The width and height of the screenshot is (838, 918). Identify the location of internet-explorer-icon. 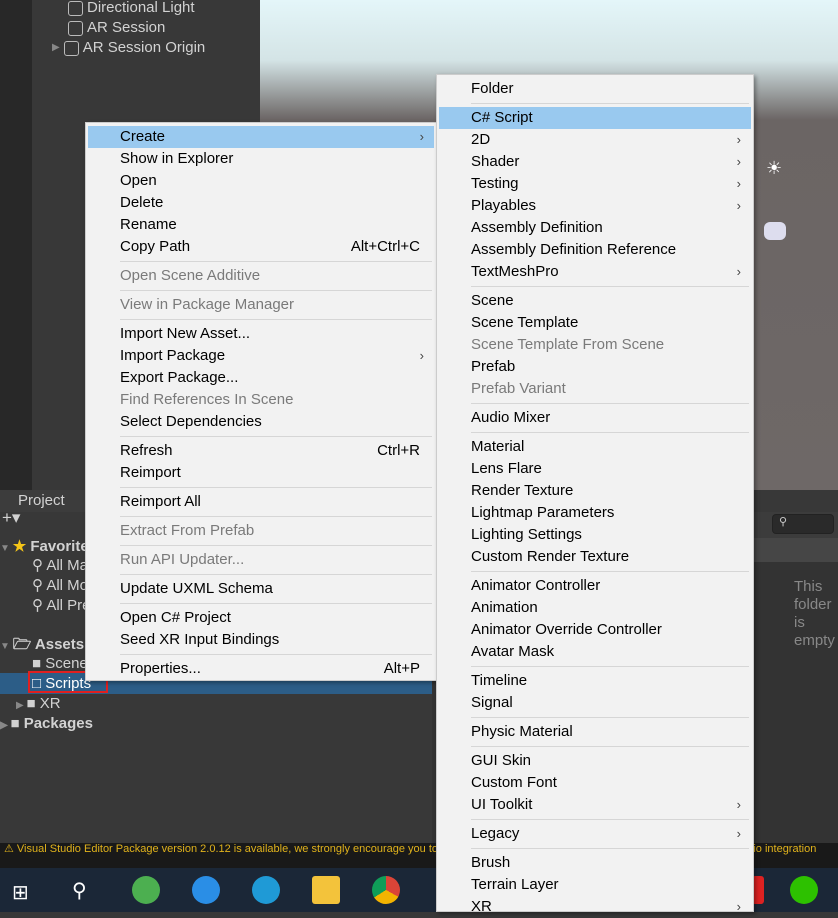
(206, 890).